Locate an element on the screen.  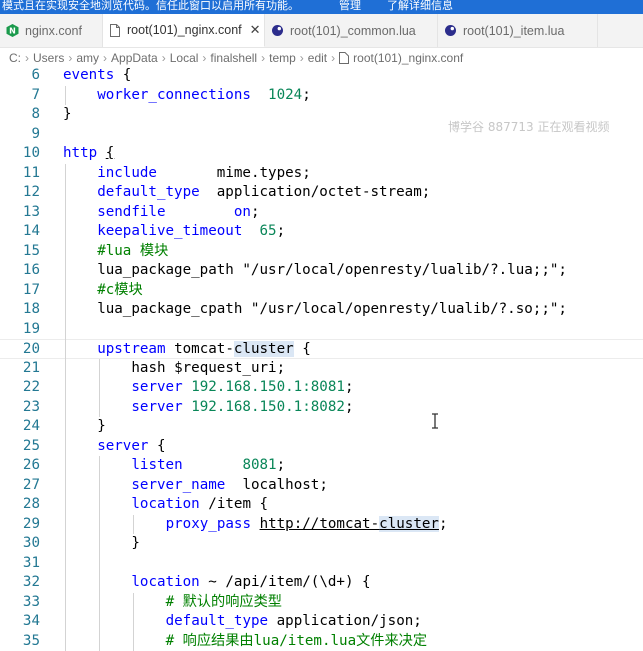
code-line: 20 upstream tomcat-cluster { is located at coordinates (321, 349).